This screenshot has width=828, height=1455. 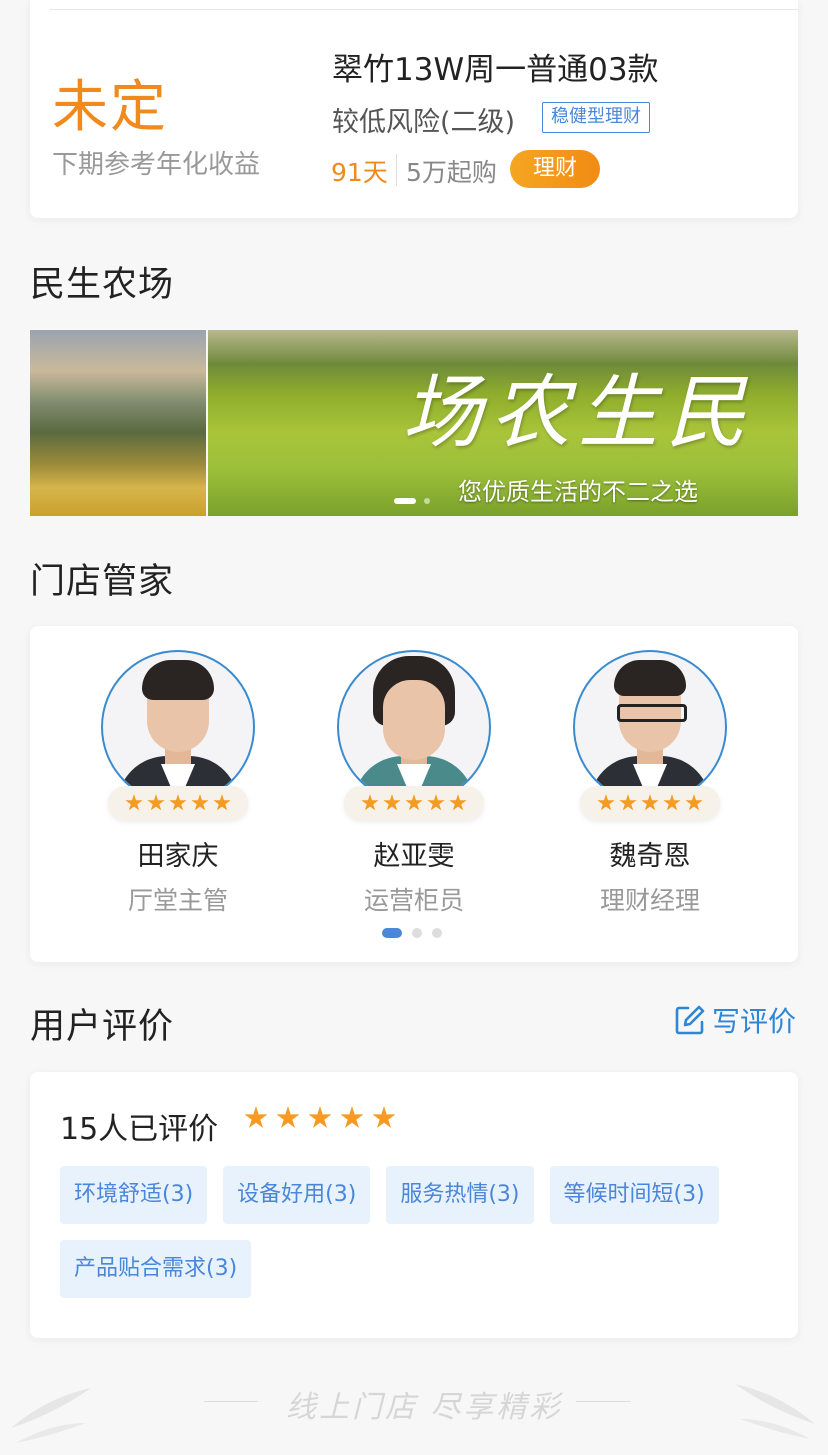 What do you see at coordinates (102, 582) in the screenshot?
I see `section-title-staff: 门店管家` at bounding box center [102, 582].